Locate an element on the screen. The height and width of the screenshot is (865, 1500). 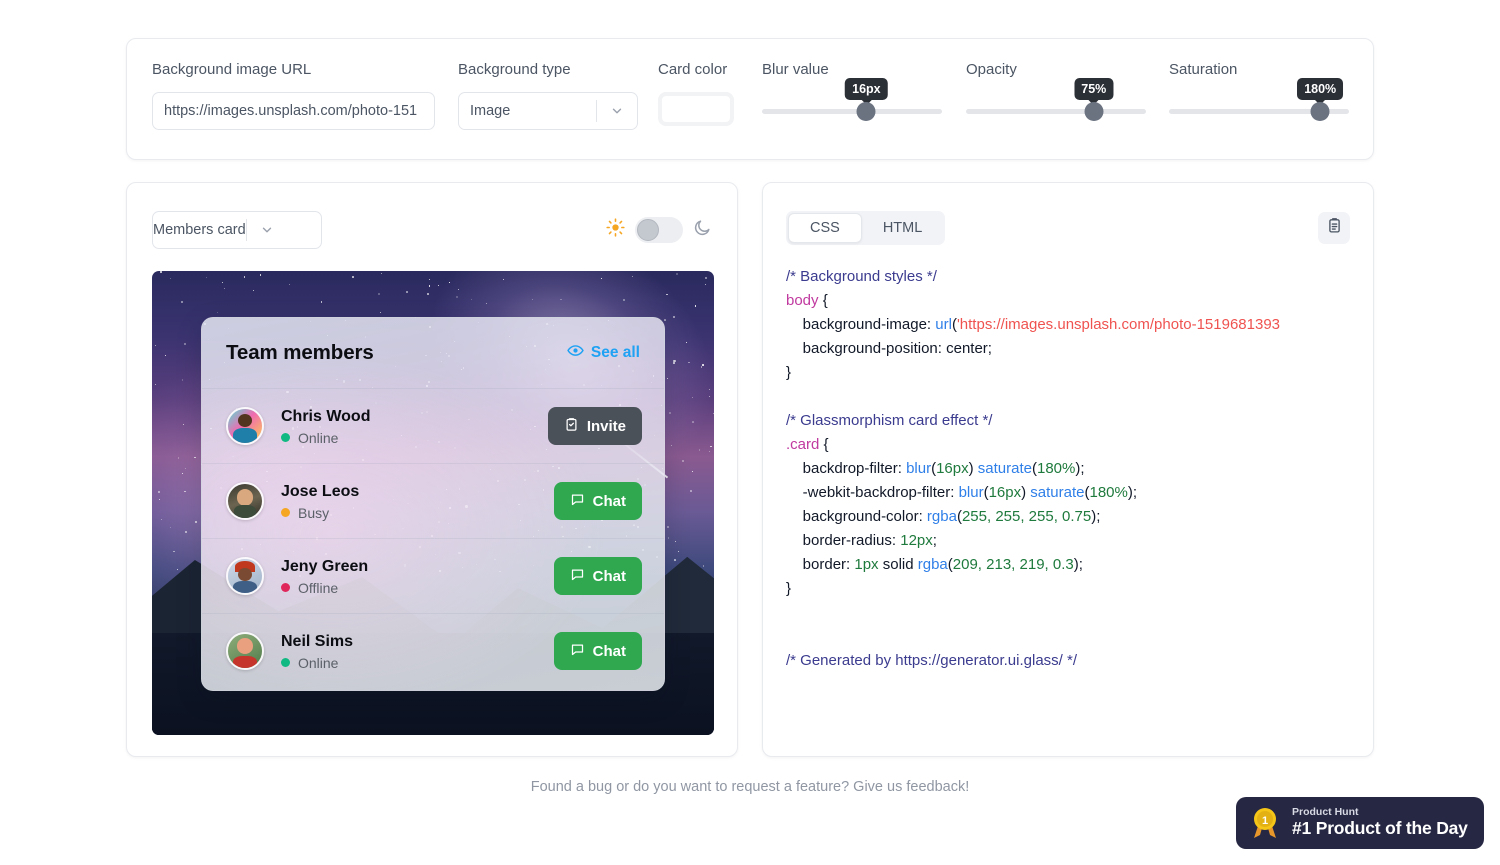
card-color-control: Card color is located at coordinates (696, 93).